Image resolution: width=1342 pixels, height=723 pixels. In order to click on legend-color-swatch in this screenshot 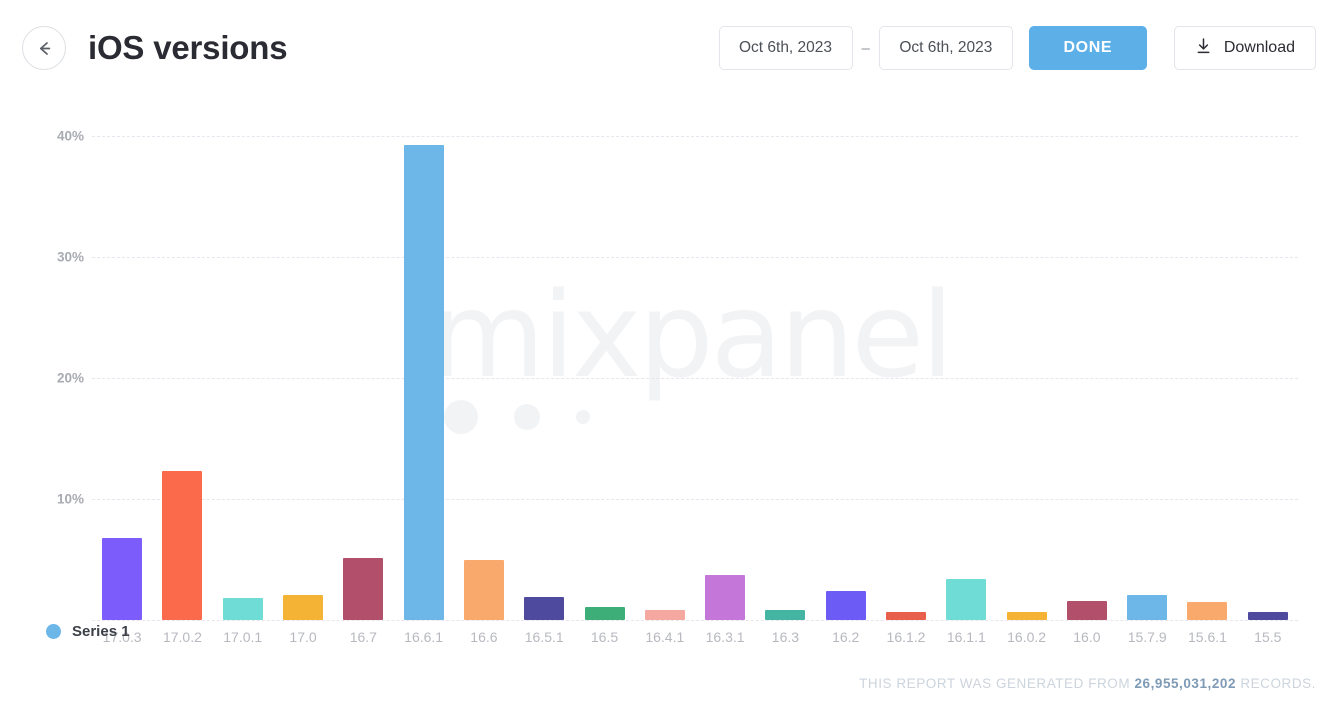, I will do `click(53, 631)`.